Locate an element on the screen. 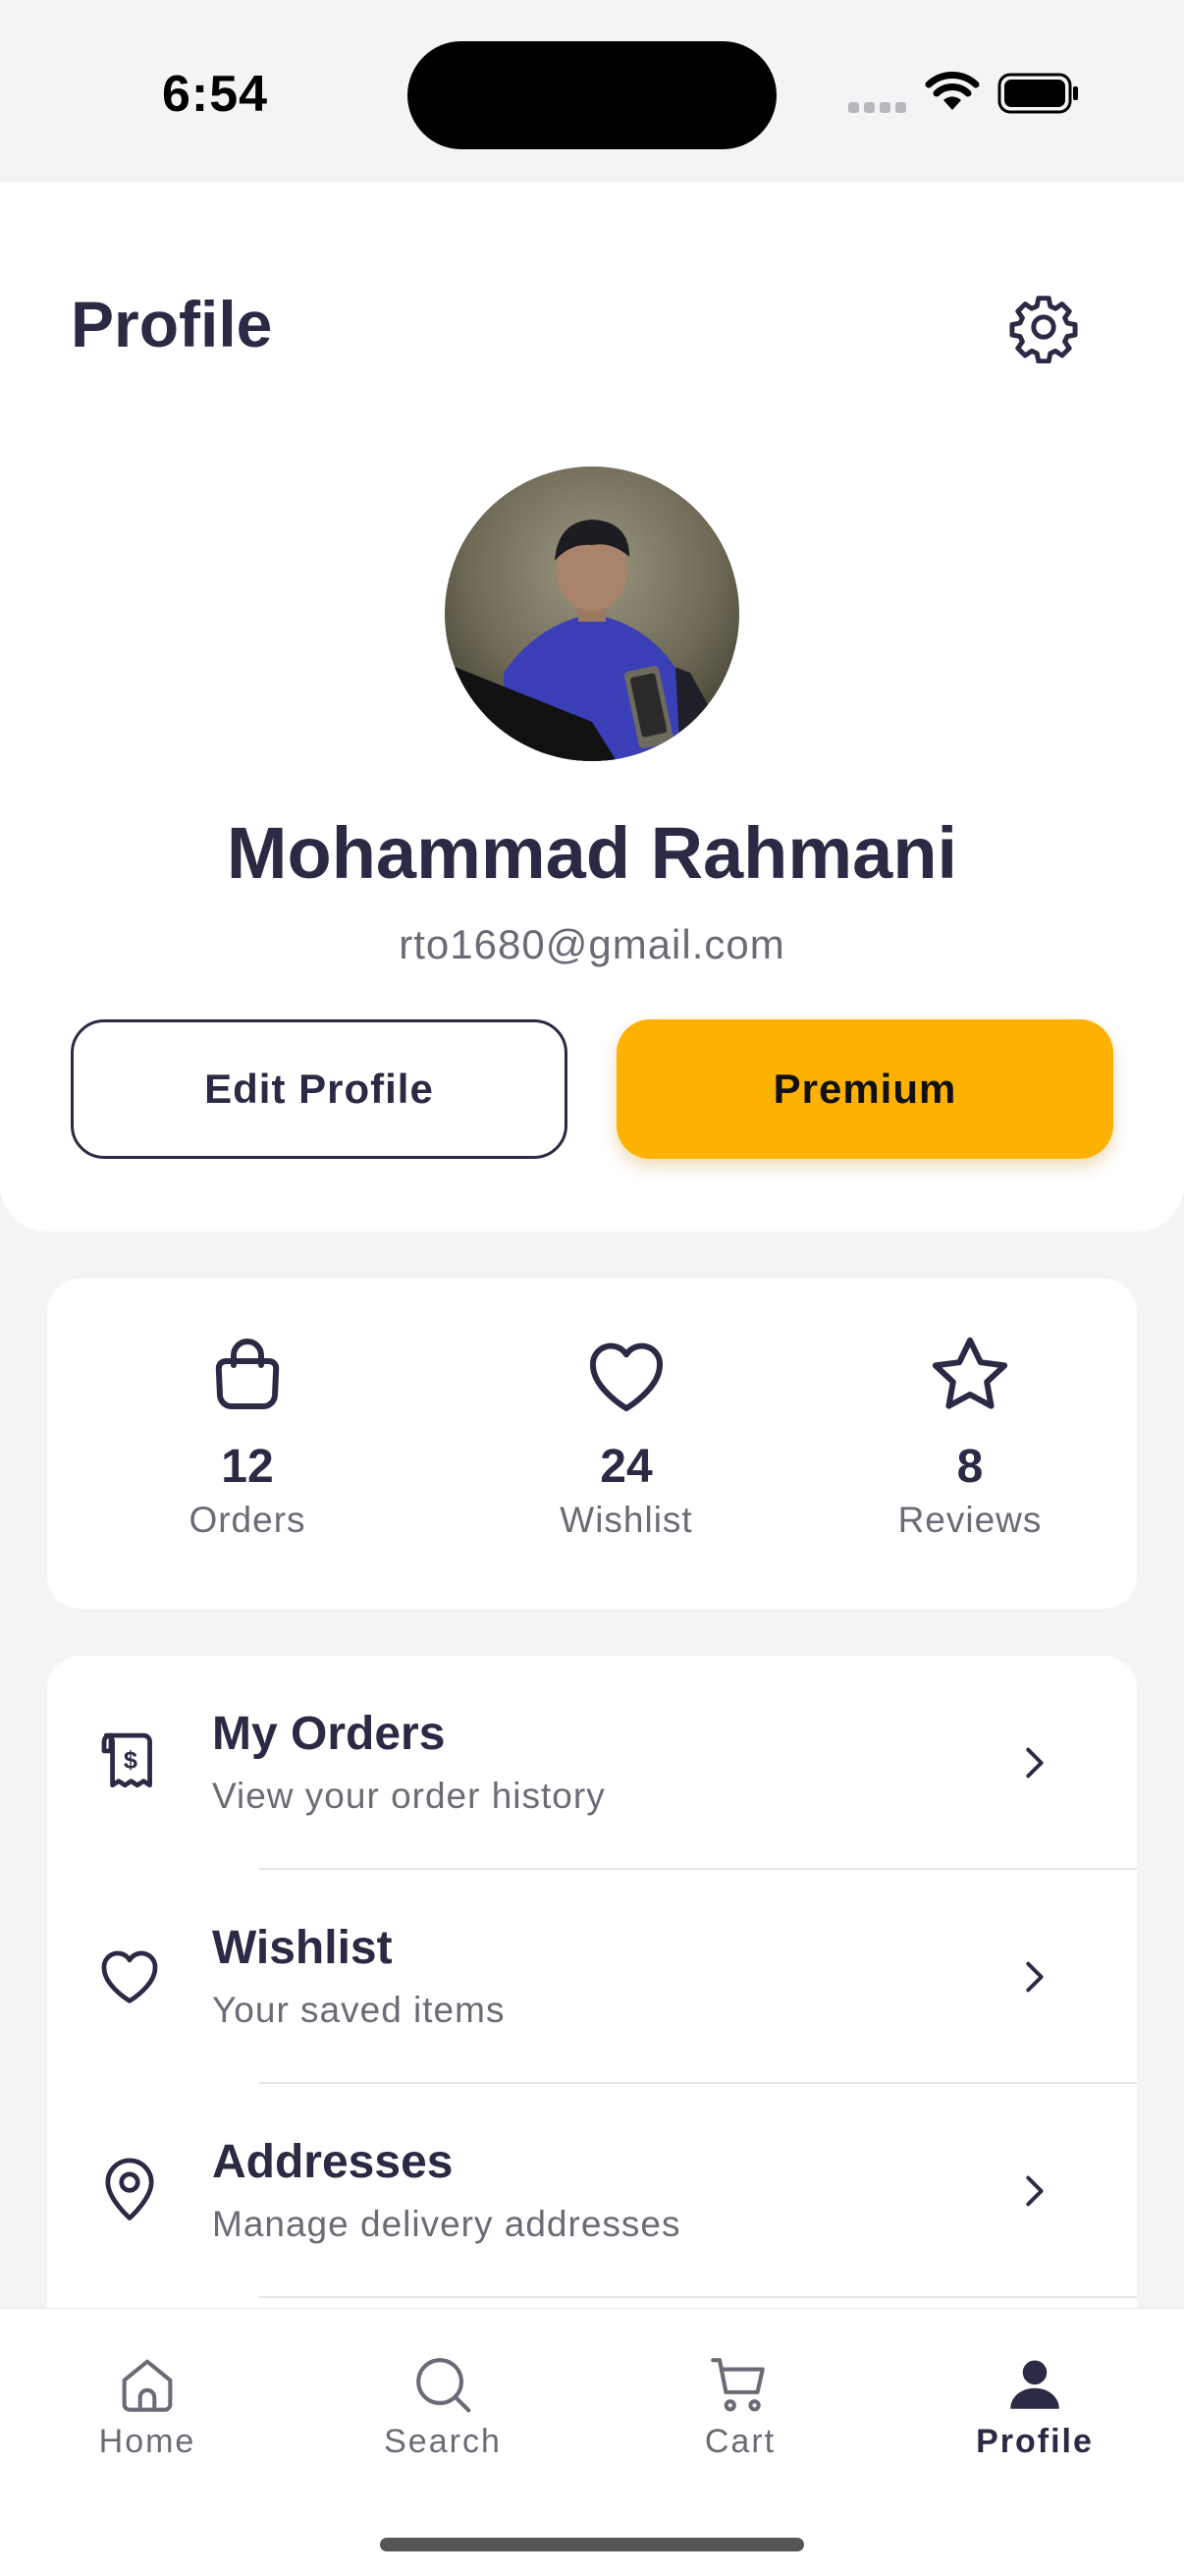  tab-home: Home is located at coordinates (147, 2400).